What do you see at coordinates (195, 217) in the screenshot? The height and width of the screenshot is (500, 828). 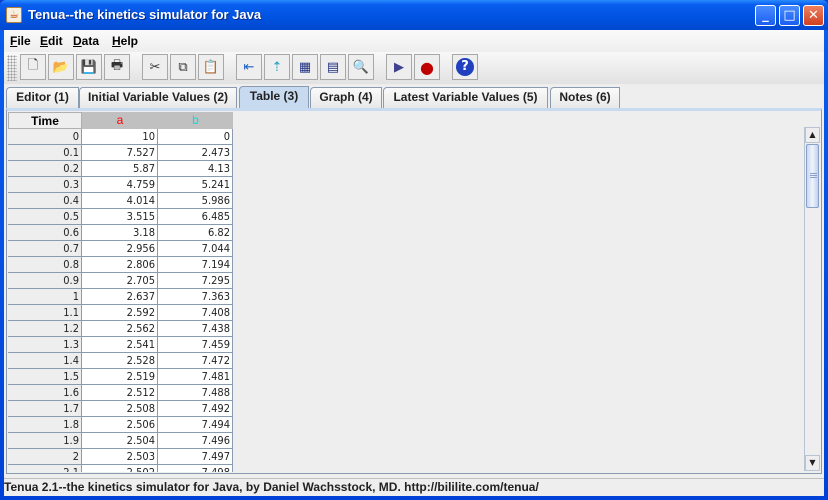 I see `cell-b: 6.485` at bounding box center [195, 217].